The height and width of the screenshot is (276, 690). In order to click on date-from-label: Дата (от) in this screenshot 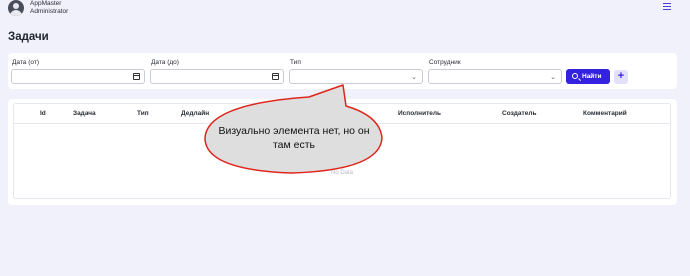, I will do `click(25, 62)`.